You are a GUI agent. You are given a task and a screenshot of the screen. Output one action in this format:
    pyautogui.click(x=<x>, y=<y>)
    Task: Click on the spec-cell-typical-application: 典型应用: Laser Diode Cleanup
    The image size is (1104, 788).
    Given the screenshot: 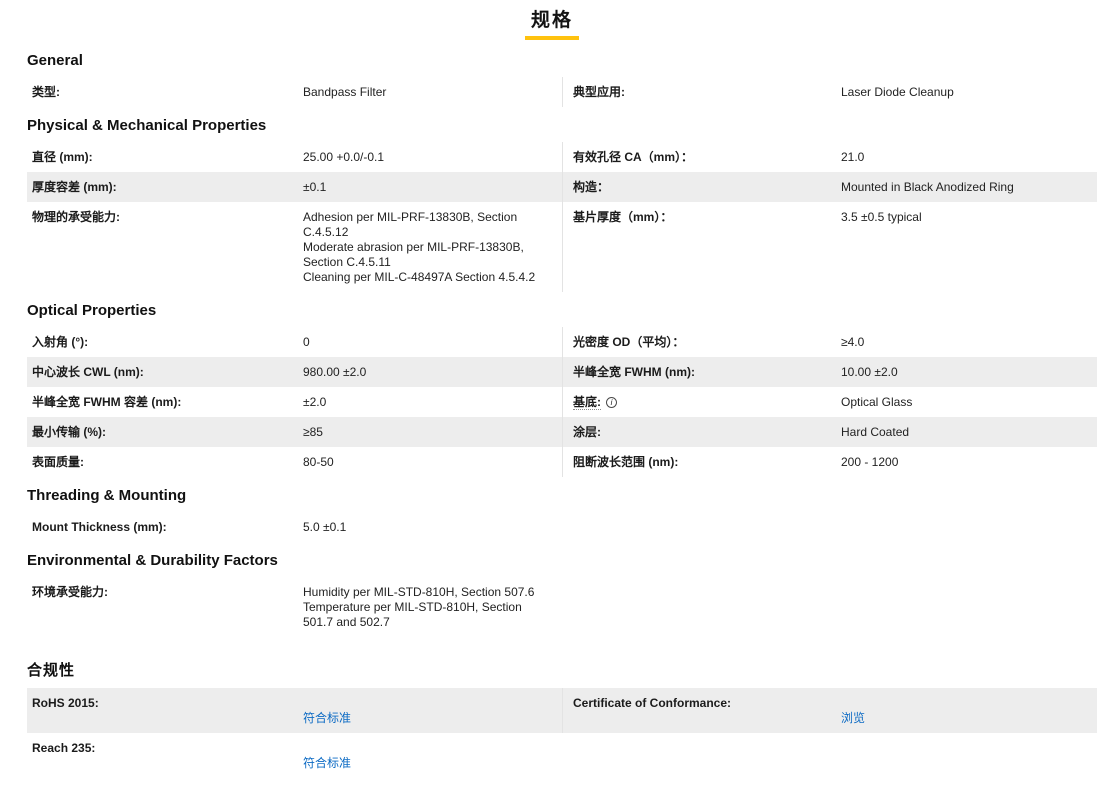 What is the action you would take?
    pyautogui.click(x=829, y=92)
    